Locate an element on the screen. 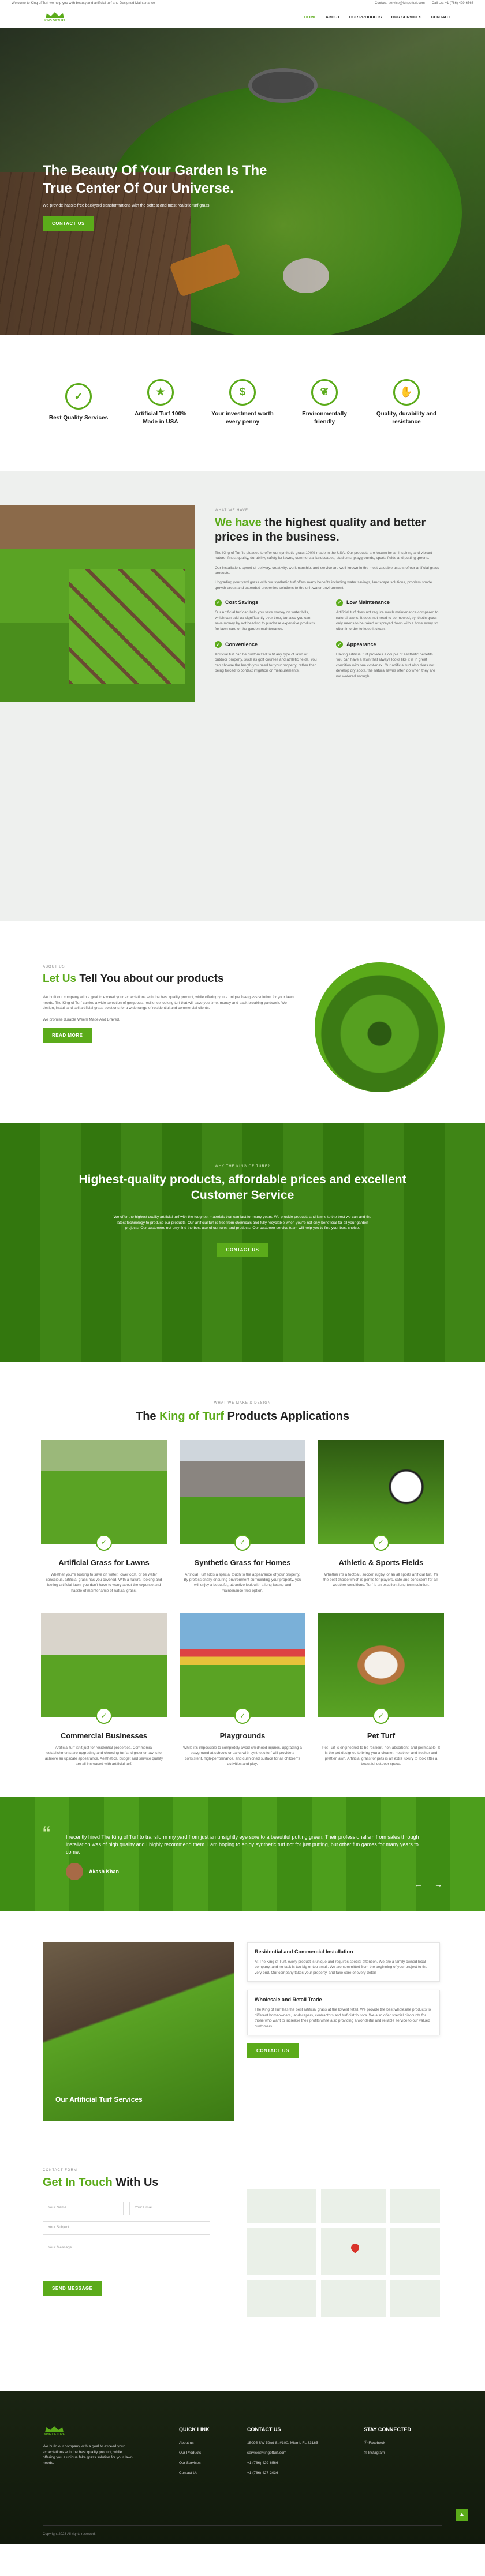 The image size is (485, 2576). scroll-top-button: ▲ is located at coordinates (462, 2515).